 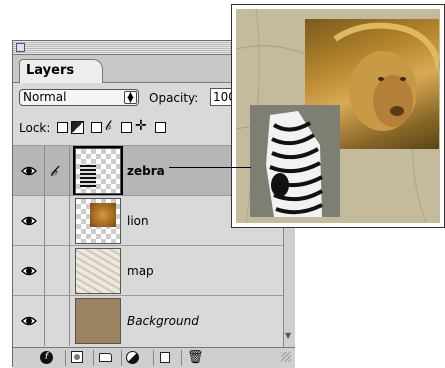 What do you see at coordinates (146, 171) in the screenshot?
I see `layer-name: zebra` at bounding box center [146, 171].